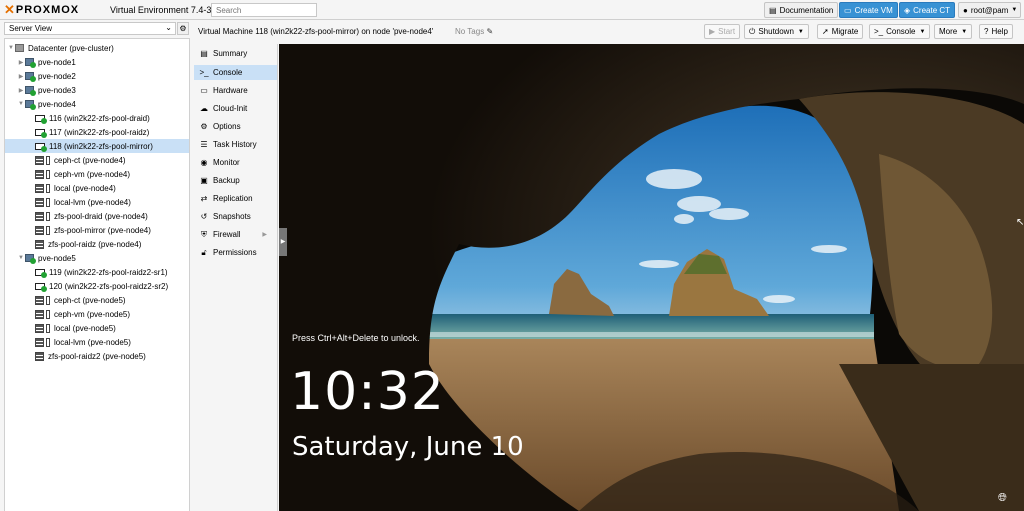  What do you see at coordinates (204, 198) in the screenshot?
I see `retweet-icon: ⇄` at bounding box center [204, 198].